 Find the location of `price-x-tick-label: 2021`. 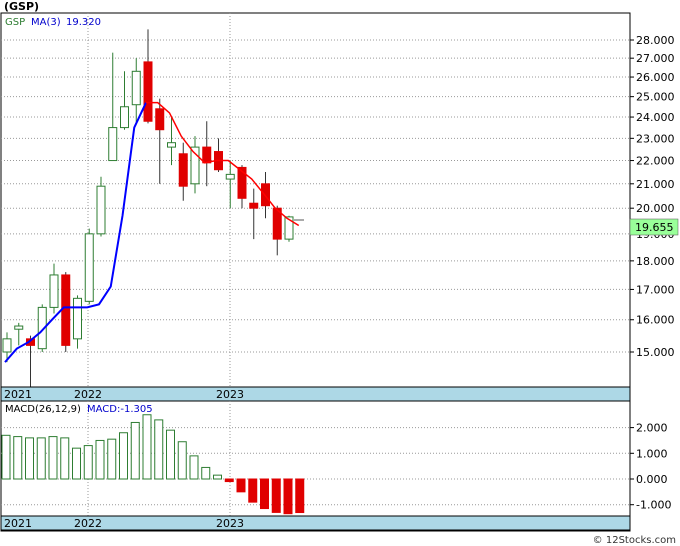

price-x-tick-label: 2021 is located at coordinates (18, 394).